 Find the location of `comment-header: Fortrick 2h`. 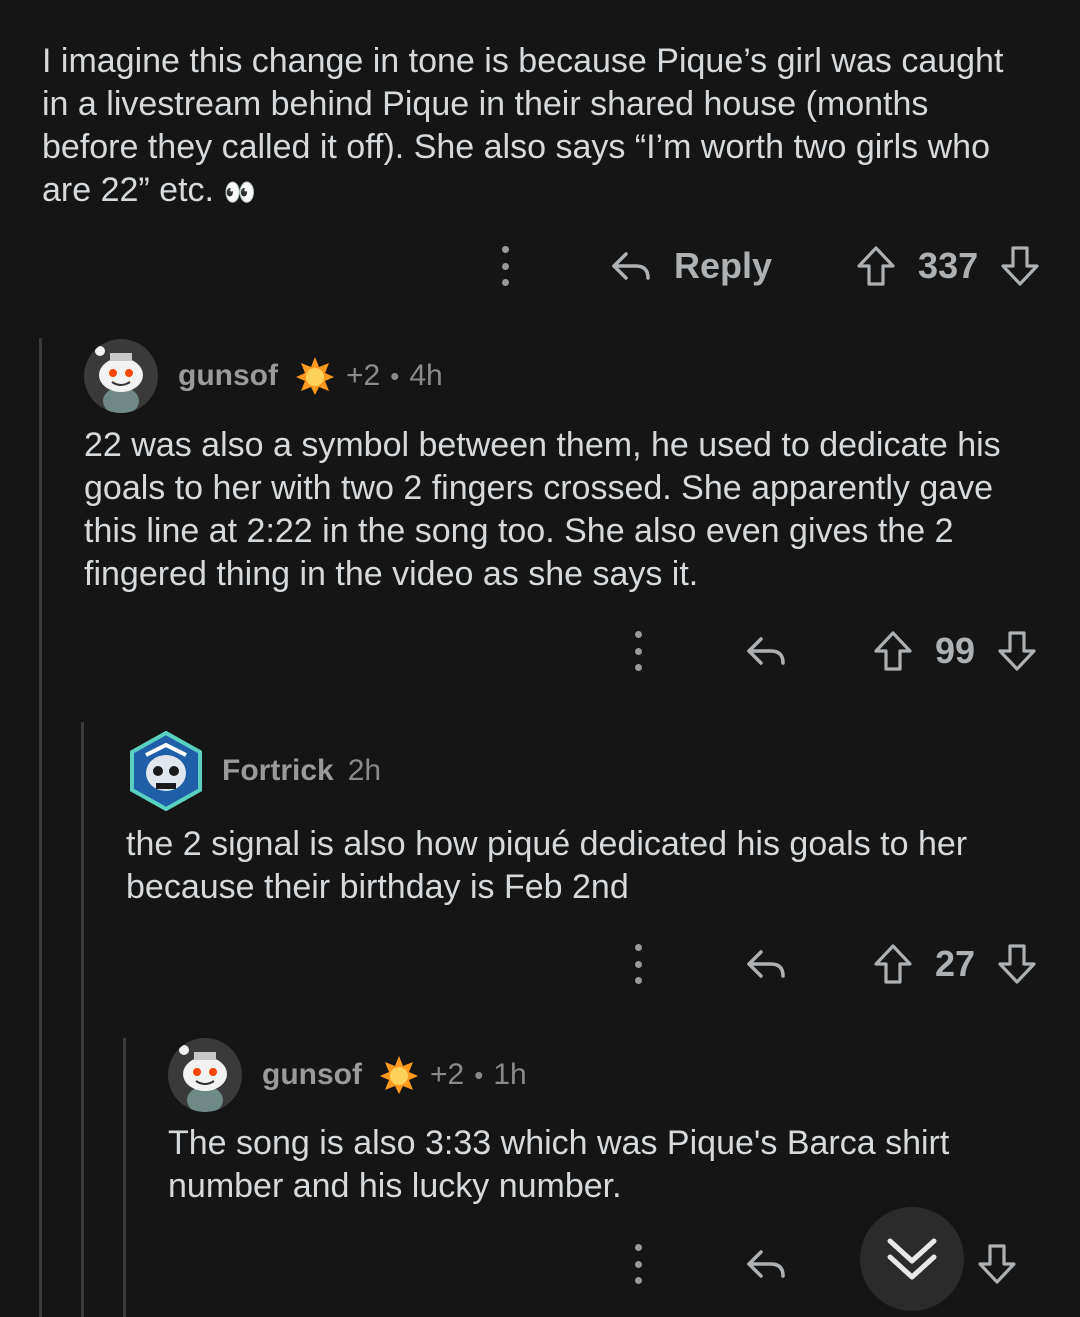

comment-header: Fortrick 2h is located at coordinates (254, 771).